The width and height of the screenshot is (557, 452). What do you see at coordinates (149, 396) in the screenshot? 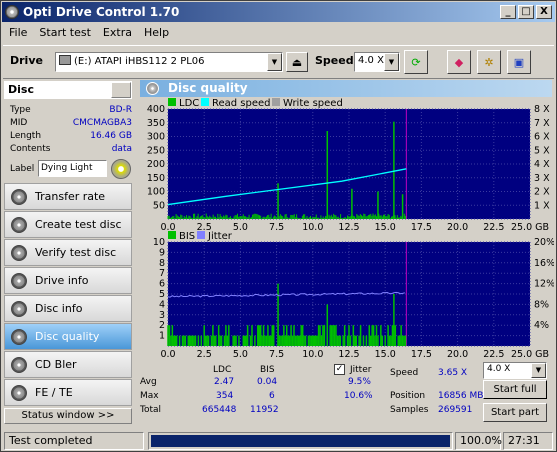
I see `max-label: Max` at bounding box center [149, 396].